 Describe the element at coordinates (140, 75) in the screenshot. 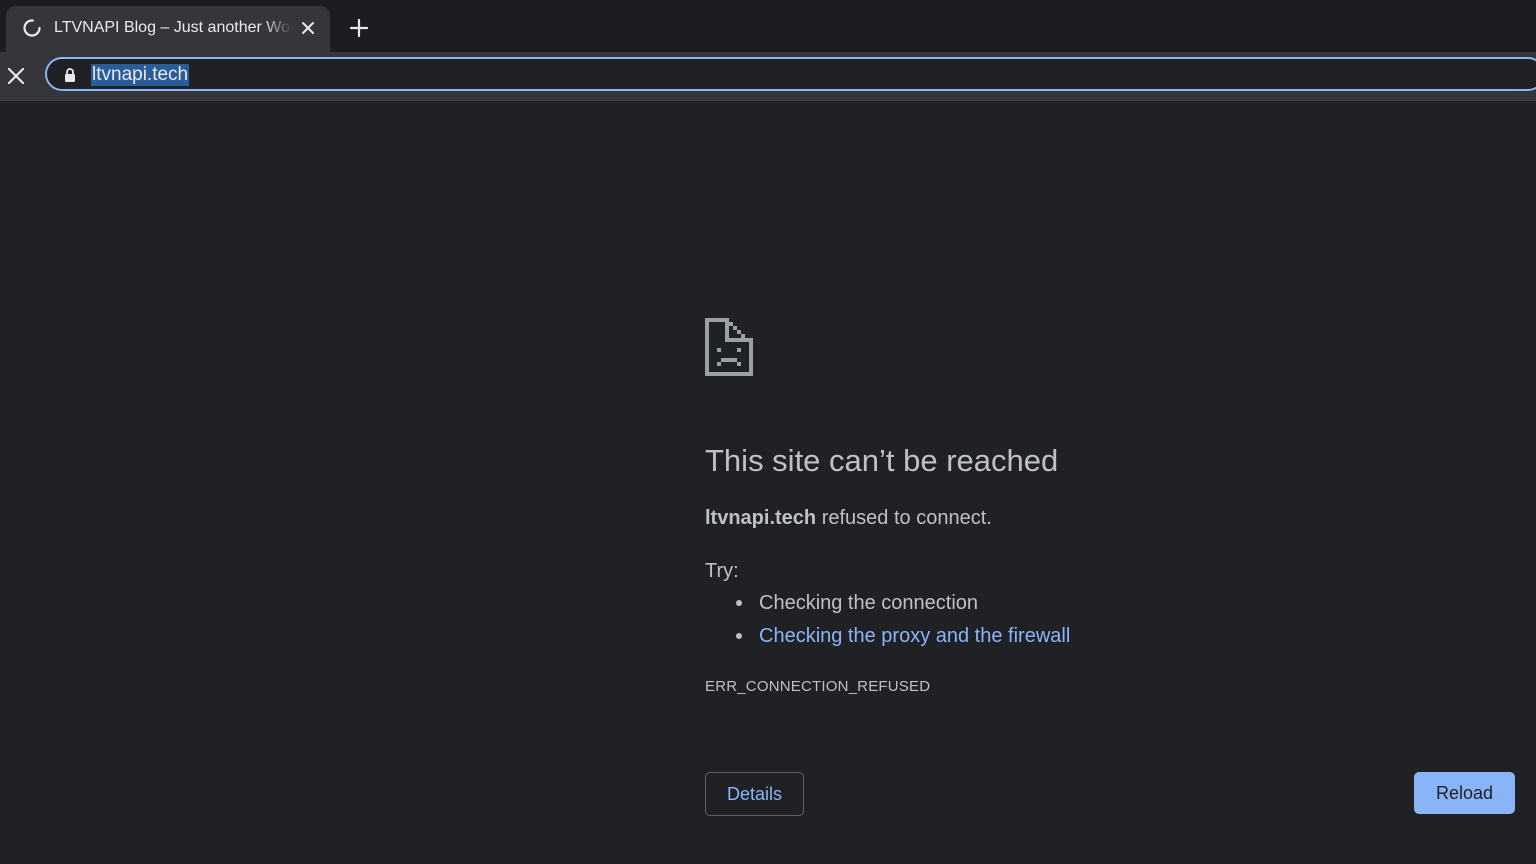

I see `url-text: ltvnapi.tech` at that location.